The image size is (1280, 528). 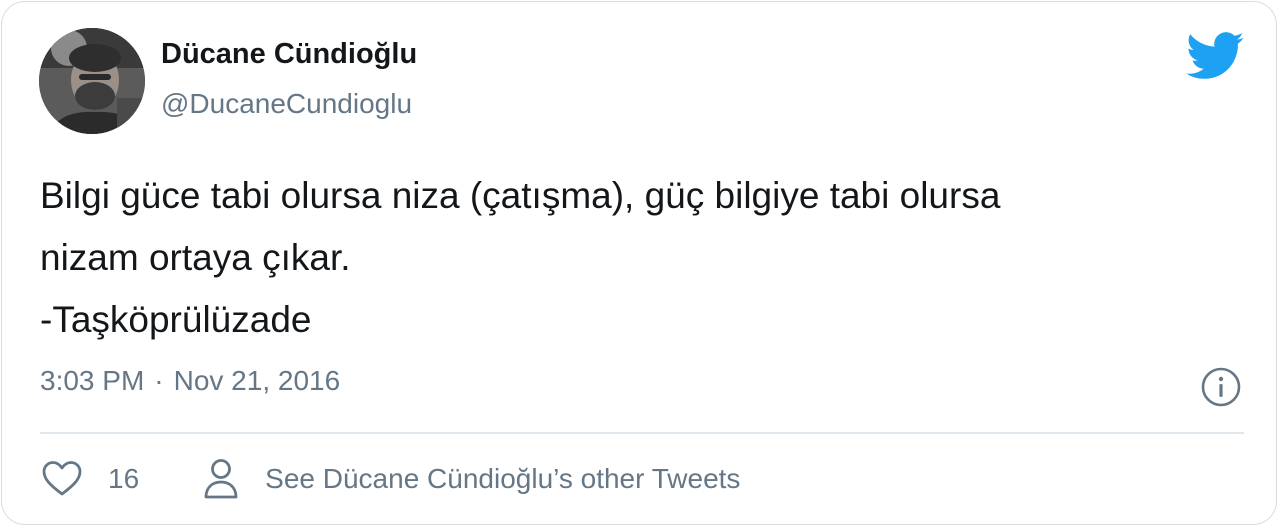 What do you see at coordinates (92, 81) in the screenshot?
I see `avatar` at bounding box center [92, 81].